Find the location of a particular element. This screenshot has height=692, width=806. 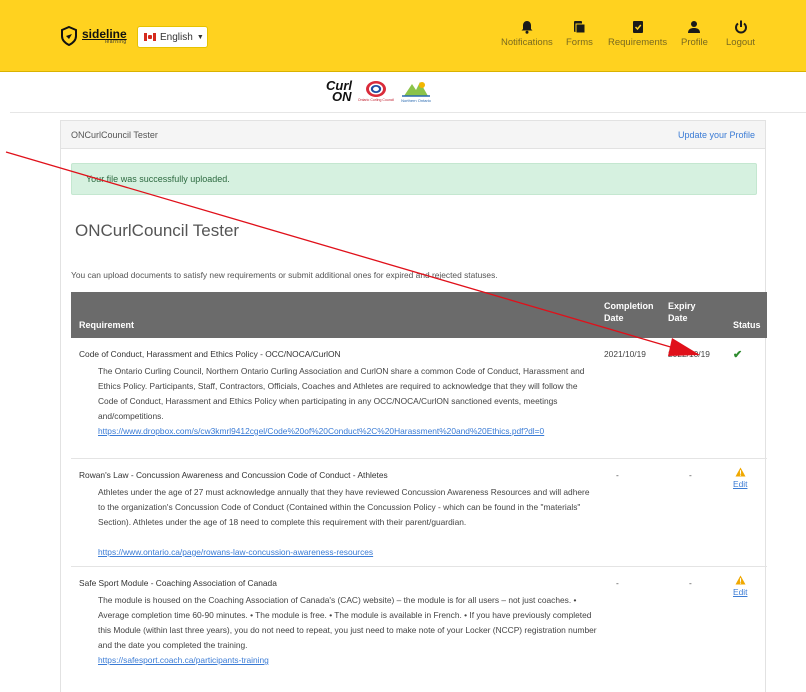

sideline-logo: sideline learning is located at coordinates (93, 36).